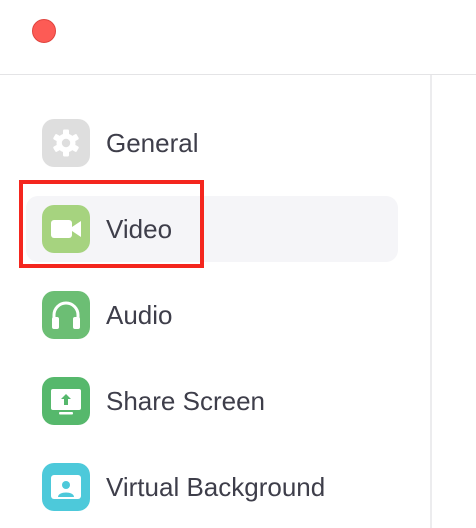 This screenshot has width=476, height=528. Describe the element at coordinates (238, 37) in the screenshot. I see `title-bar` at that location.